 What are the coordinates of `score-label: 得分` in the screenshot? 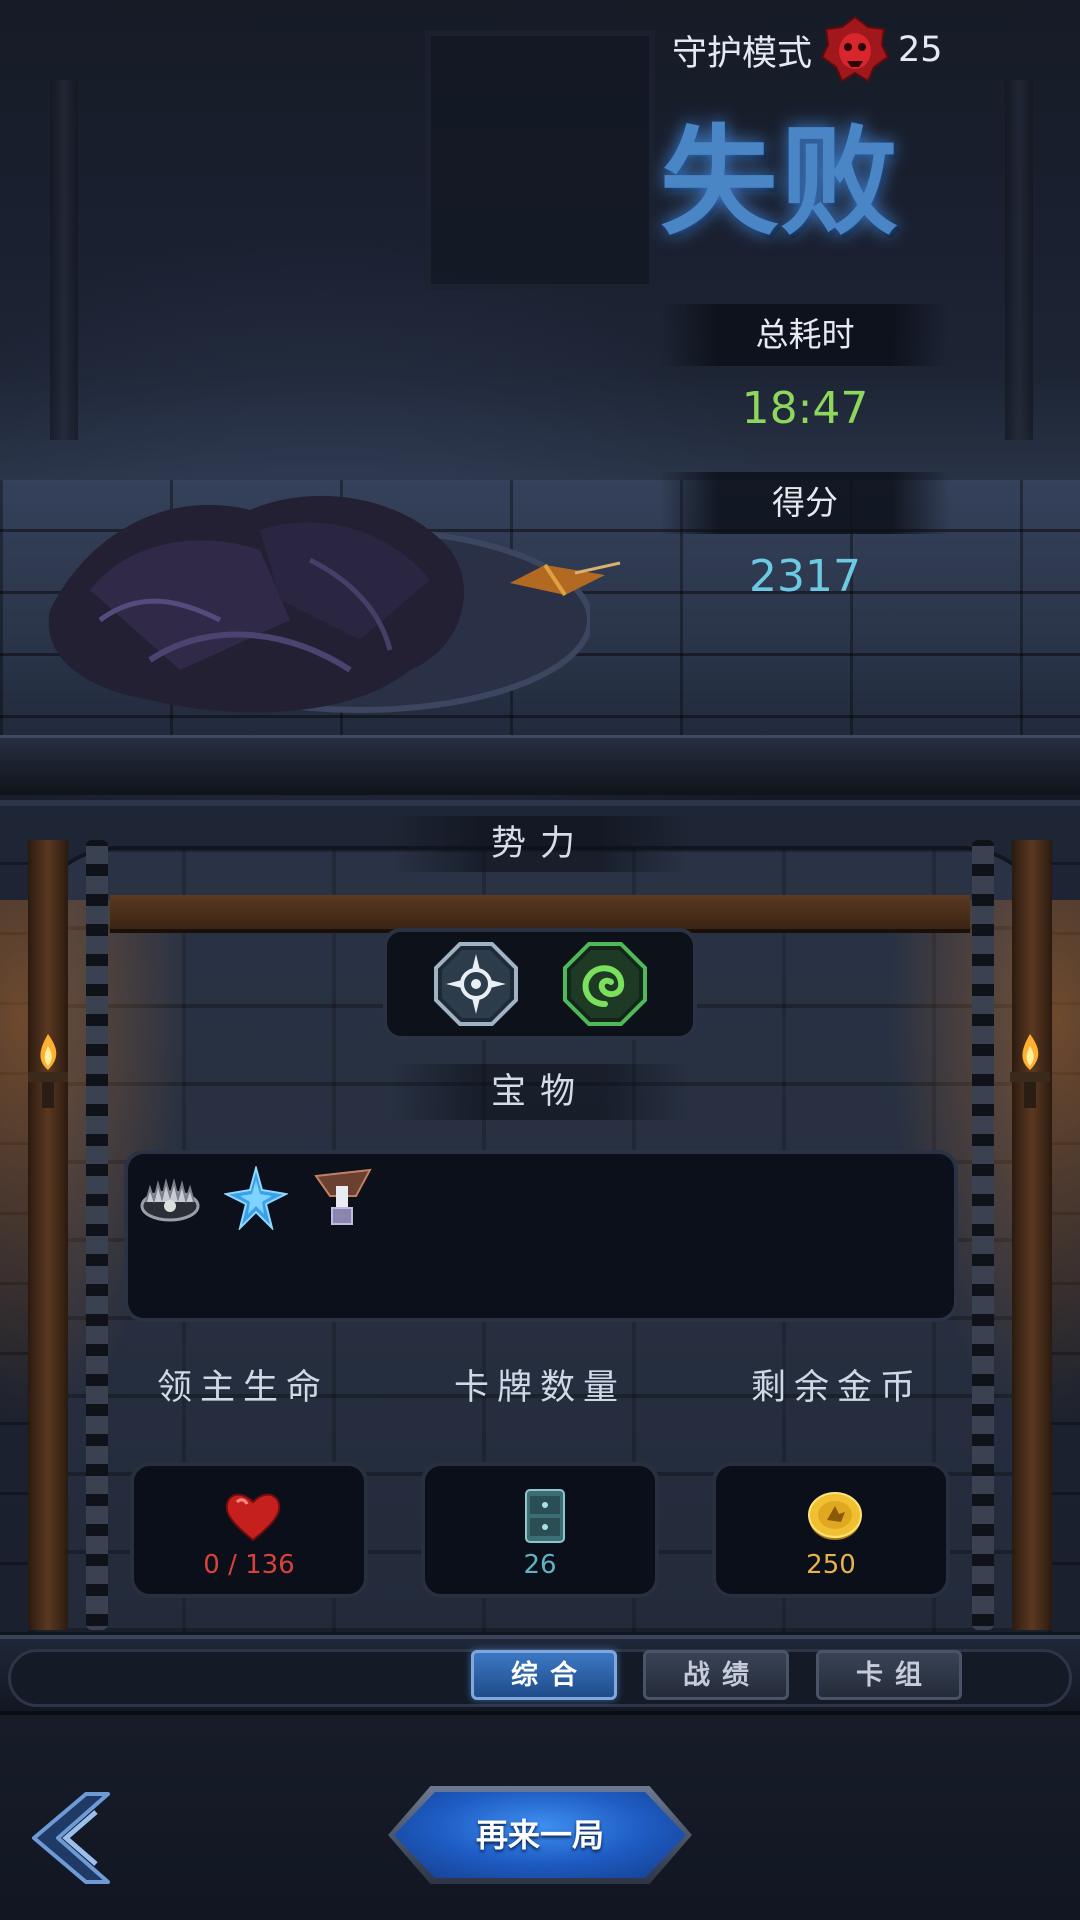 It's located at (805, 503).